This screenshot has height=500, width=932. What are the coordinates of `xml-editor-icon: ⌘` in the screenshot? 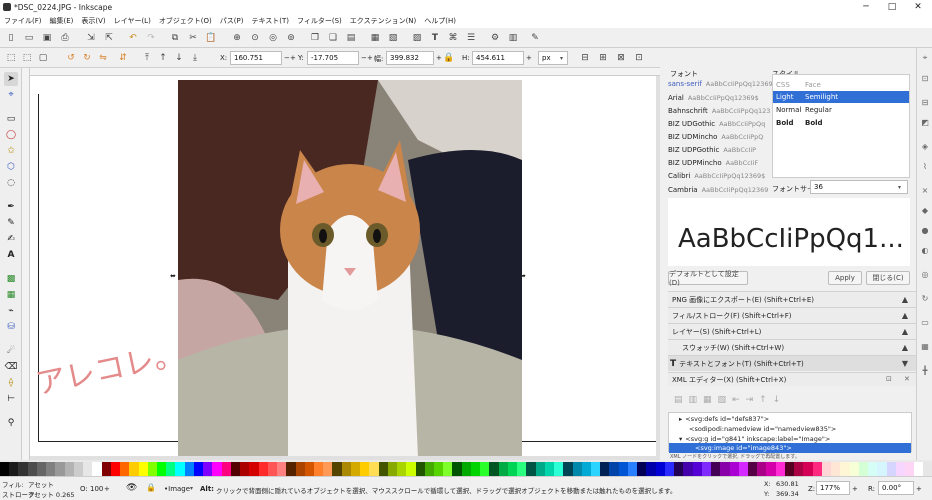 It's located at (453, 38).